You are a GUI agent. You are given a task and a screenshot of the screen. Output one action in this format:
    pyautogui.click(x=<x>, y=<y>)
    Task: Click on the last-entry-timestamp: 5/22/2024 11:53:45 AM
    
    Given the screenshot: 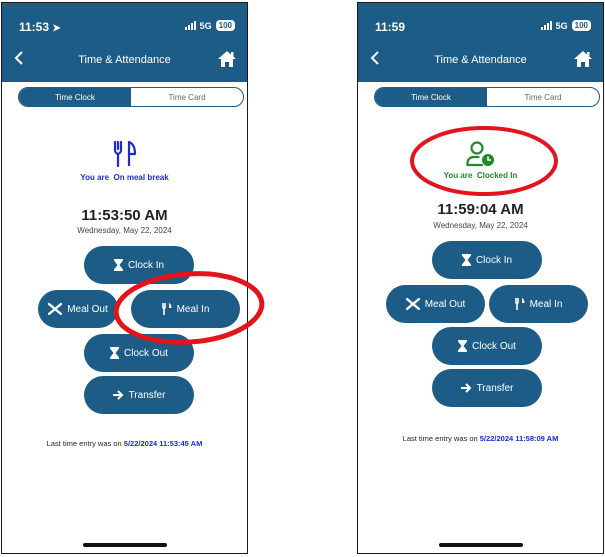 What is the action you would take?
    pyautogui.click(x=163, y=443)
    